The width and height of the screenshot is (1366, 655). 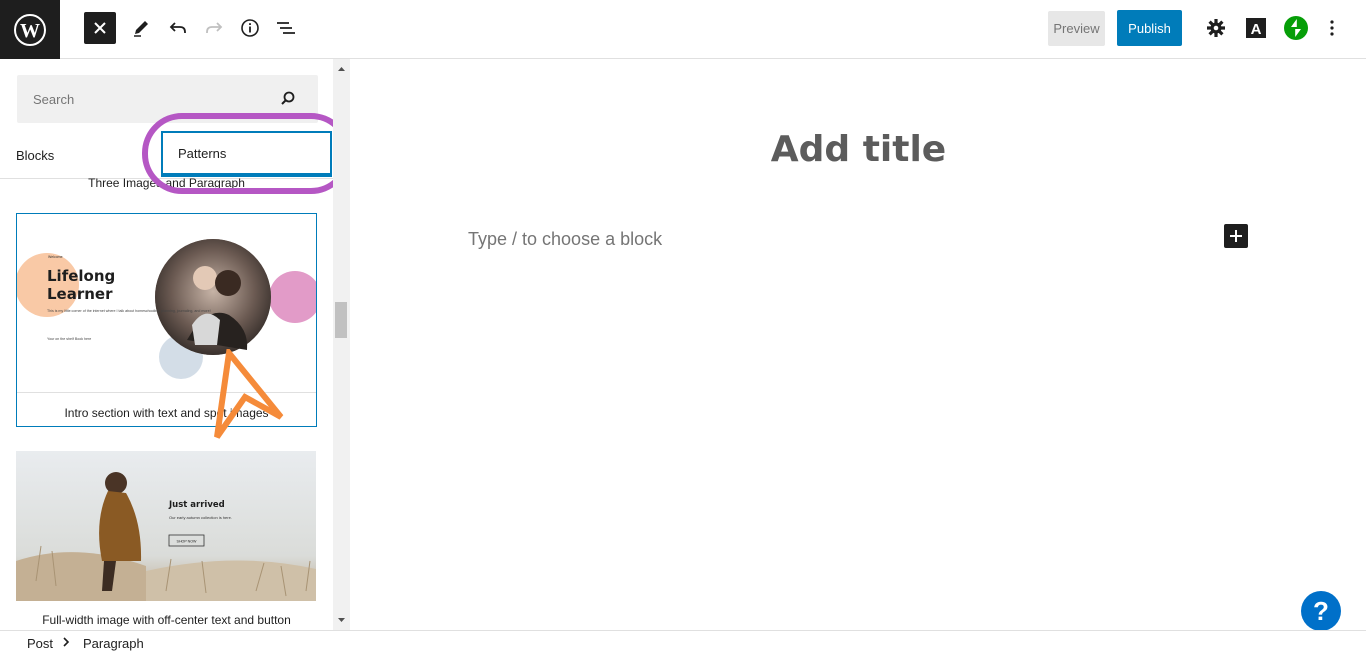 What do you see at coordinates (683, 642) in the screenshot?
I see `block-breadcrumb: Post Paragraph` at bounding box center [683, 642].